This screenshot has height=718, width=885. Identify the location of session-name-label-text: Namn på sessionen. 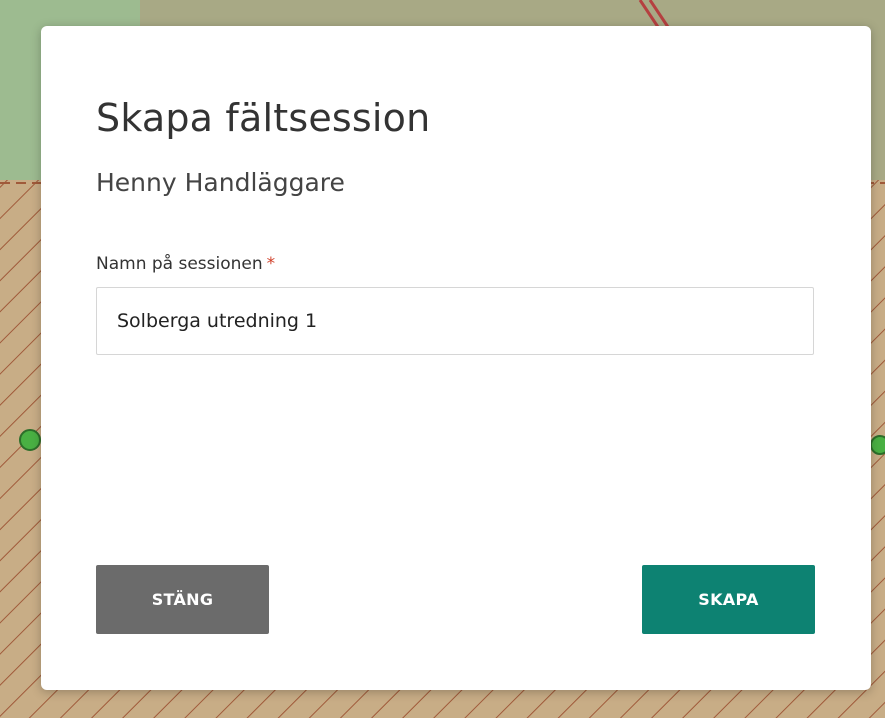
(179, 264).